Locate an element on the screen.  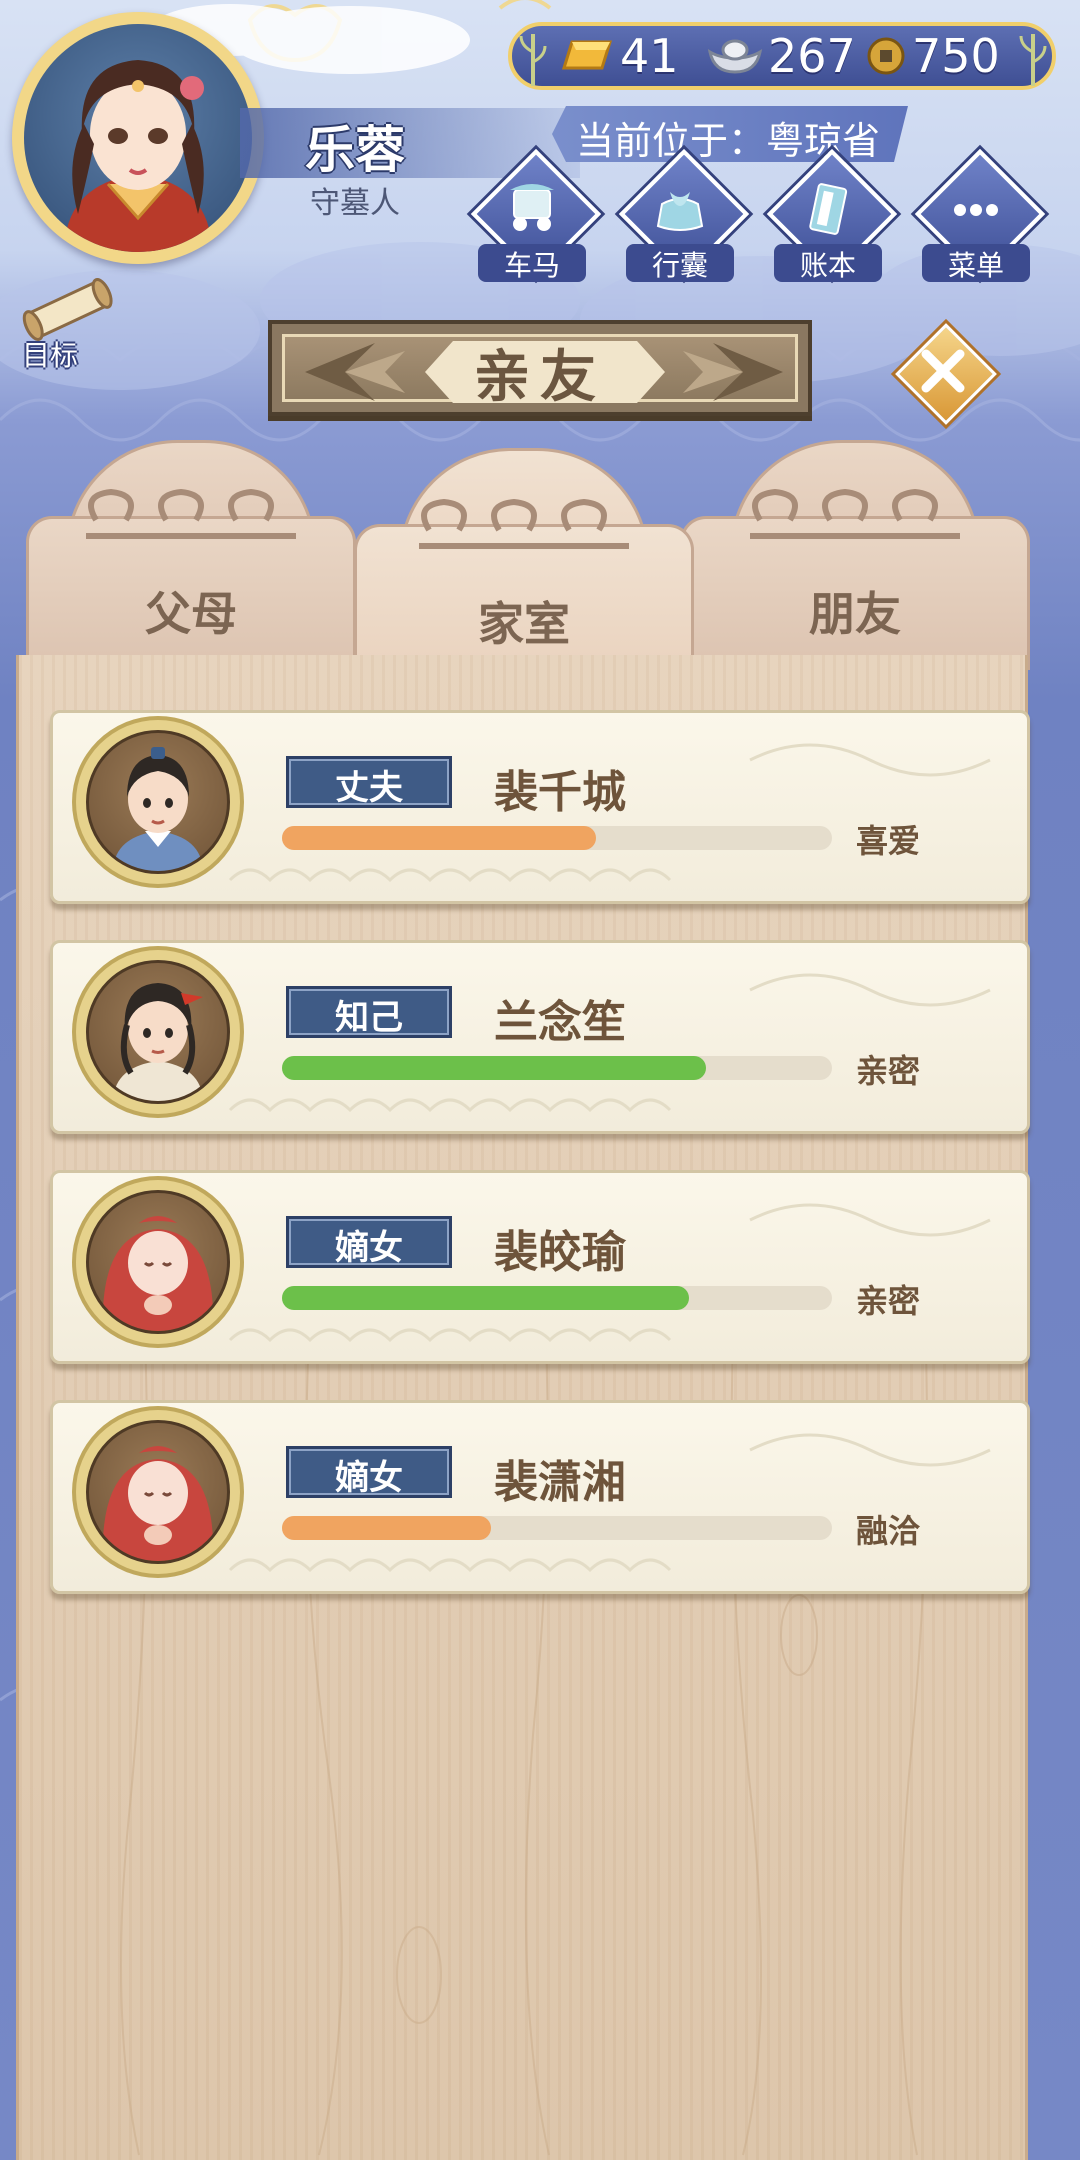
nav-ledger-button: 账本 is located at coordinates (832, 217).